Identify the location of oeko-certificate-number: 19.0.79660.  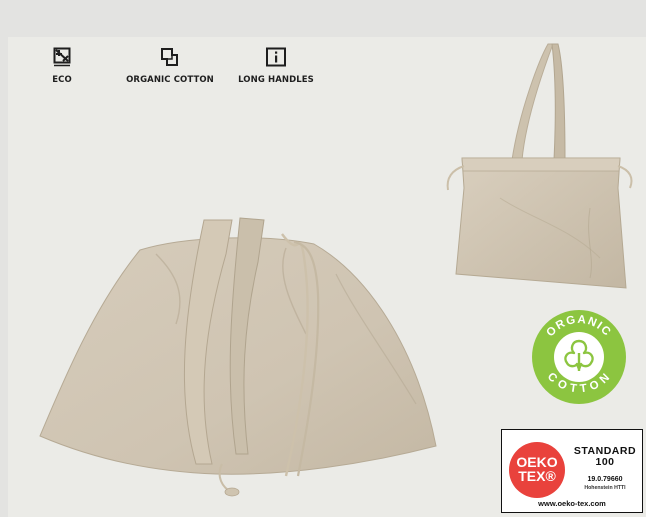
(605, 479).